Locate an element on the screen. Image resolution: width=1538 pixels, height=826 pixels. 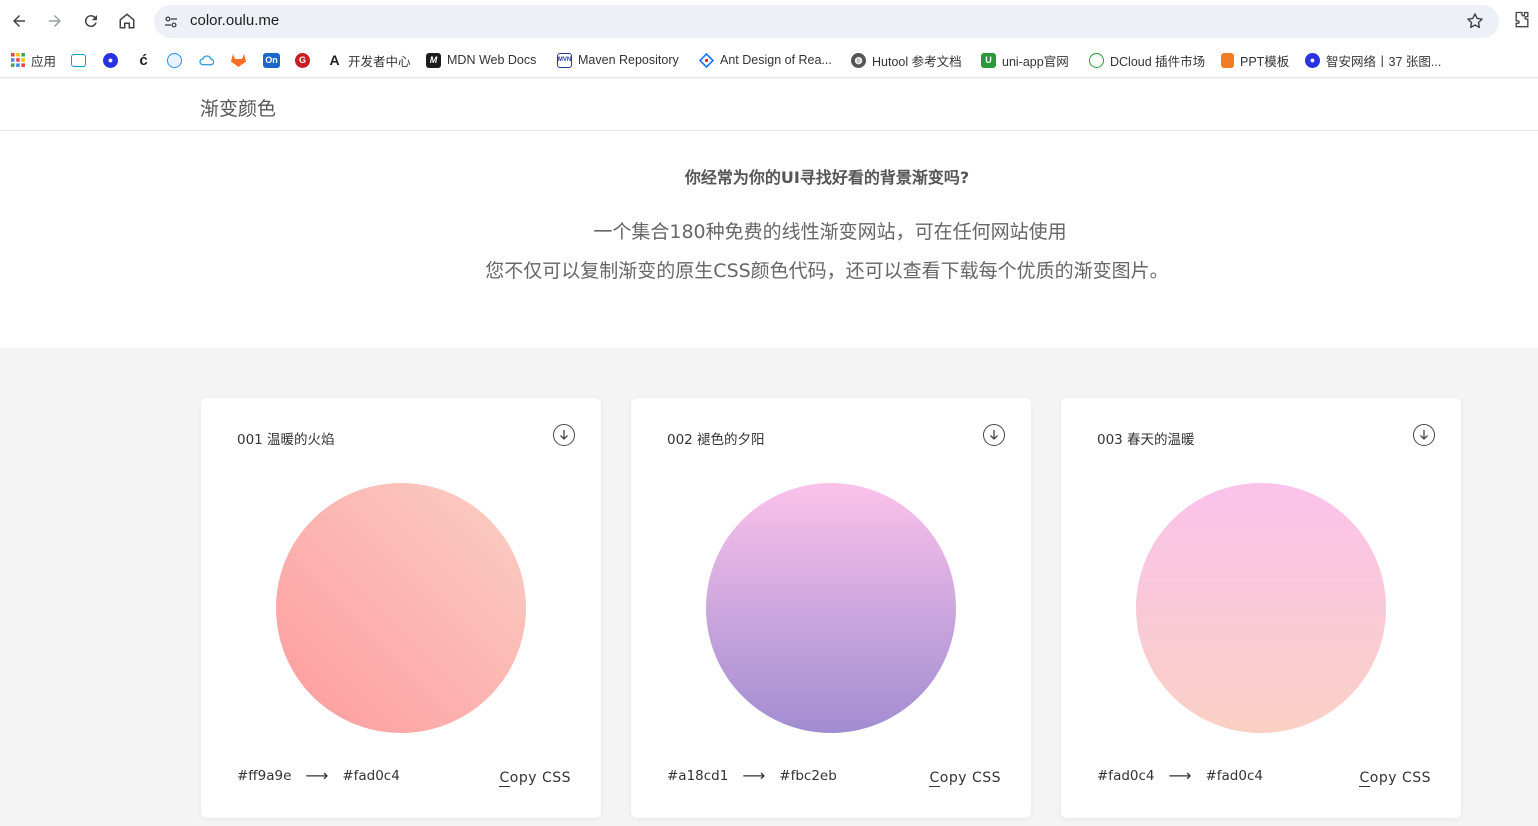
bookmark-mdn: M MDN Web Docs is located at coordinates (481, 60).